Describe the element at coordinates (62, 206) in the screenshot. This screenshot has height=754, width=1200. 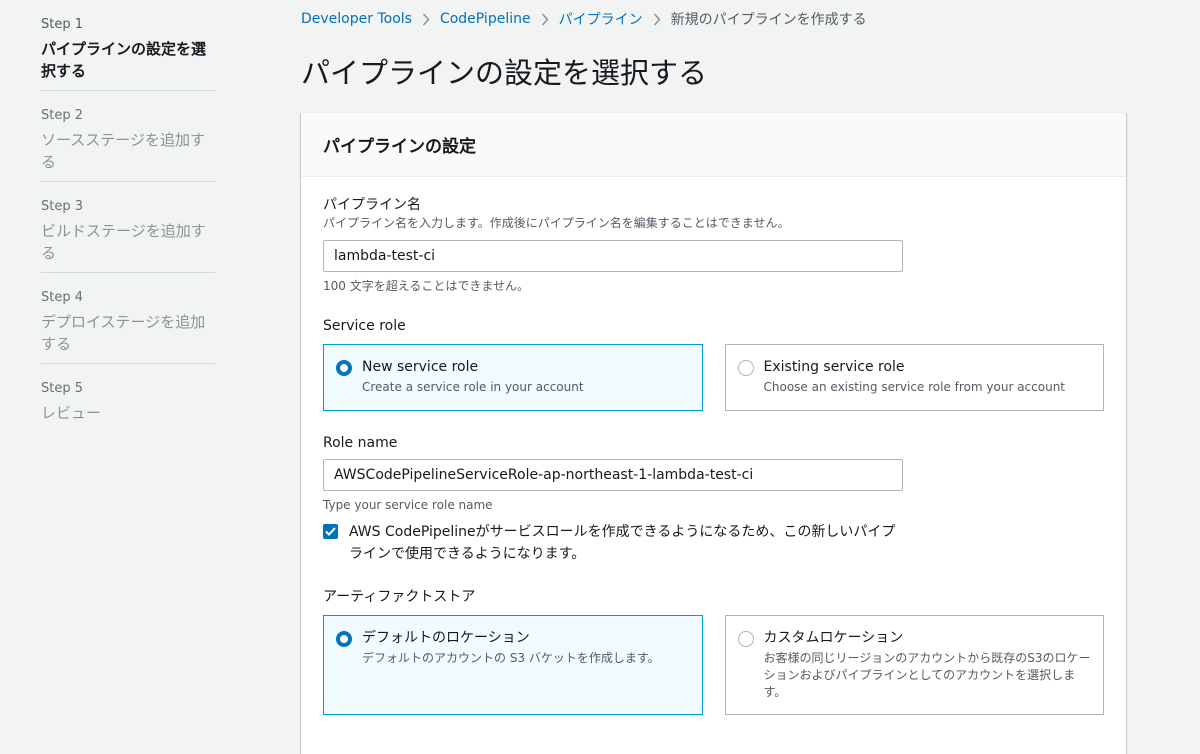
I see `step-number: Step 3` at that location.